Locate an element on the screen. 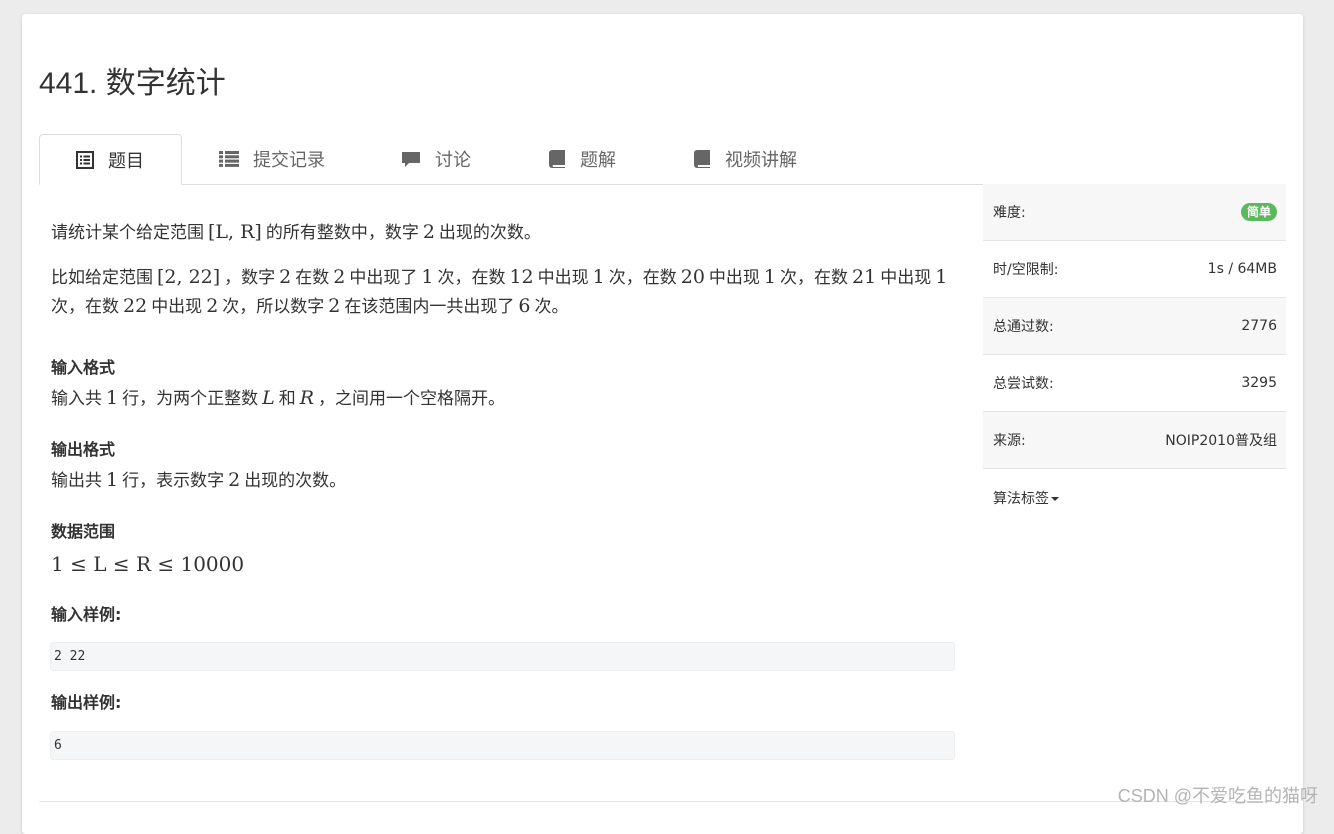 The height and width of the screenshot is (834, 1334). text: 和 is located at coordinates (287, 399).